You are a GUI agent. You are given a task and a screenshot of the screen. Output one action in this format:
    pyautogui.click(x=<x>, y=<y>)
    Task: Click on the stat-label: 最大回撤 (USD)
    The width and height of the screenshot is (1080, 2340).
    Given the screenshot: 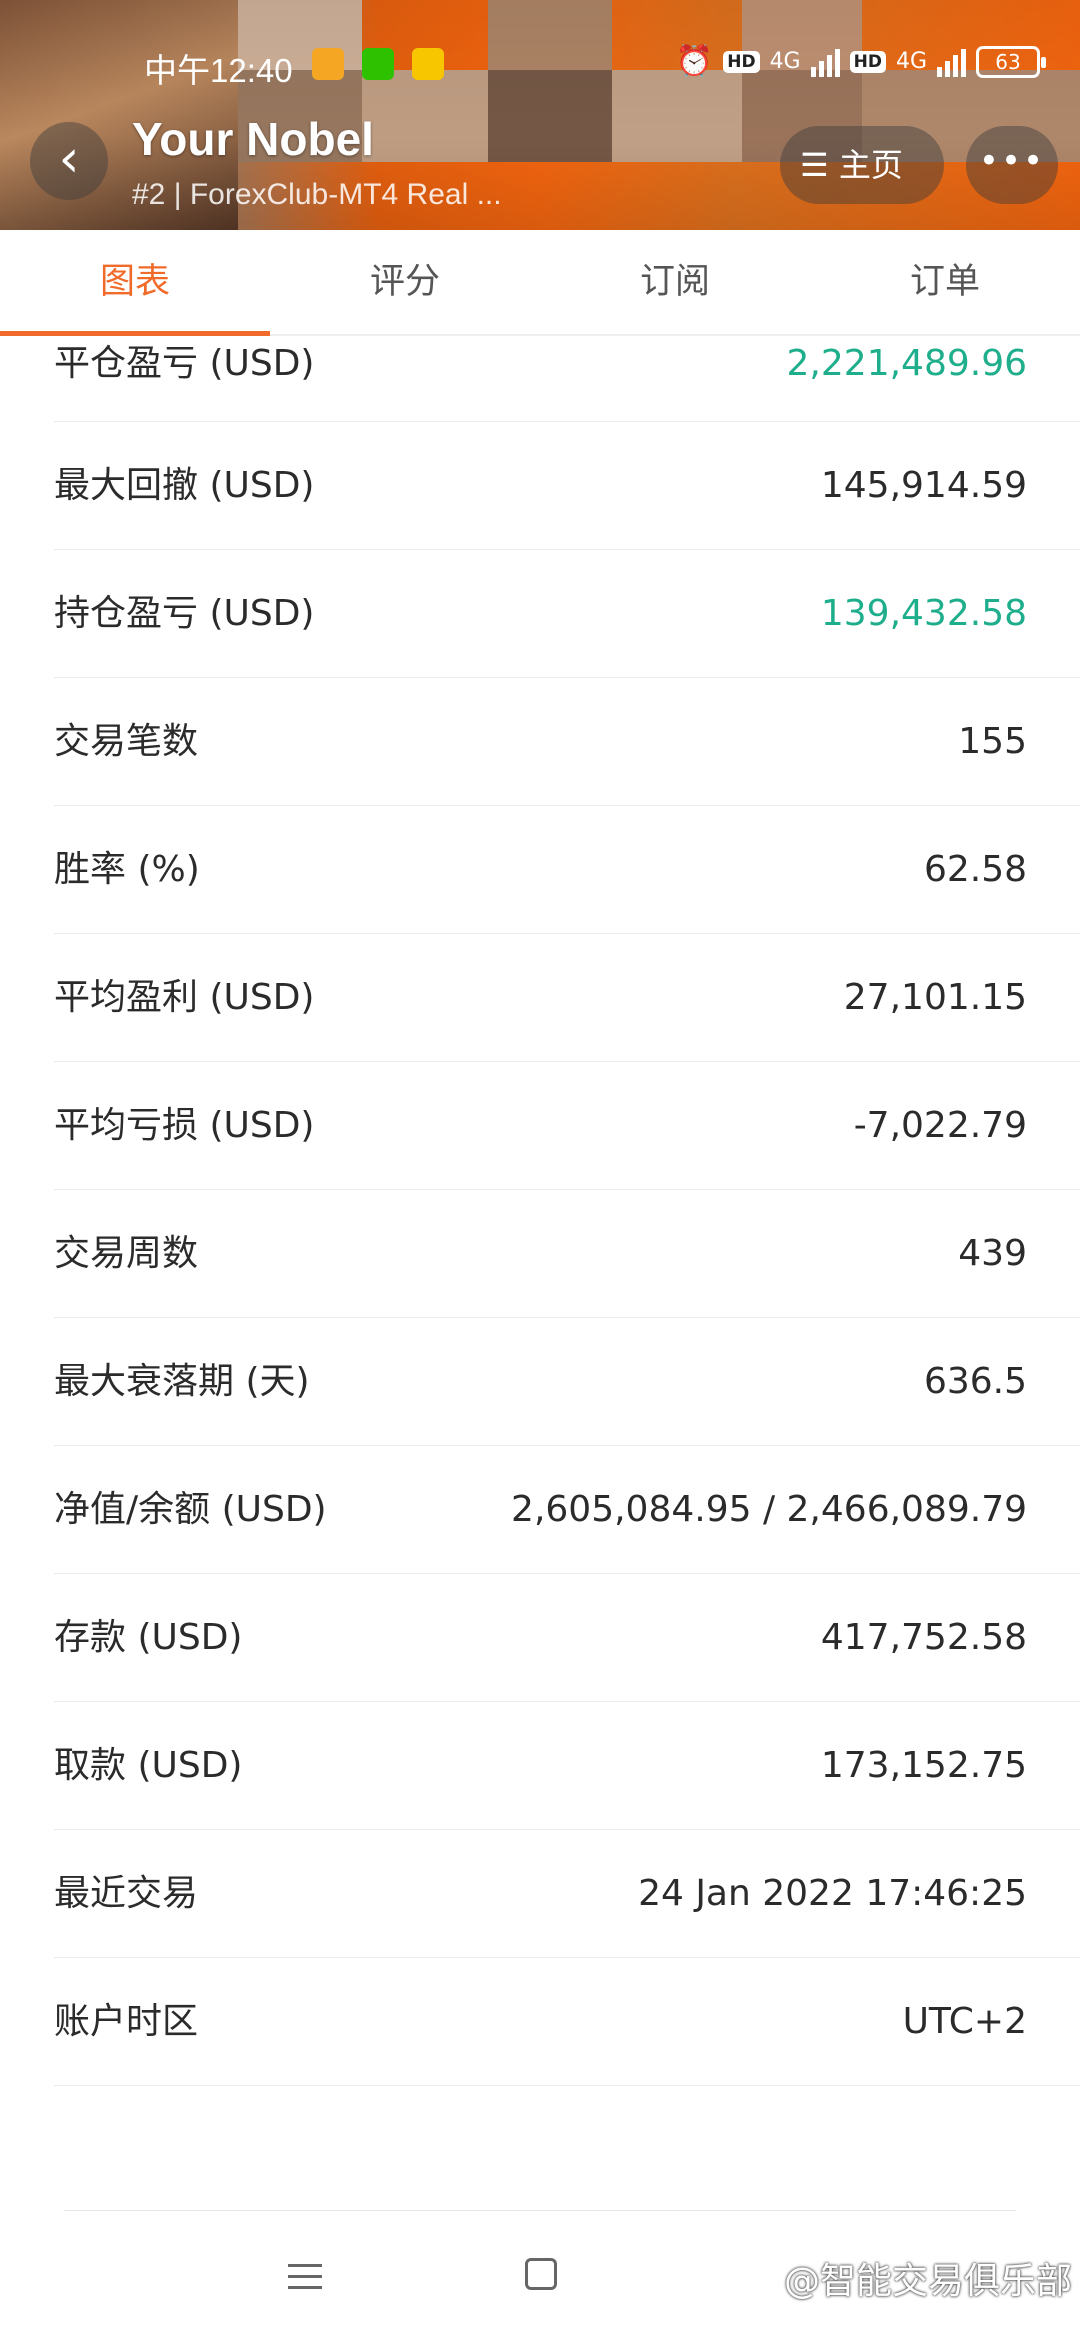 What is the action you would take?
    pyautogui.click(x=184, y=485)
    